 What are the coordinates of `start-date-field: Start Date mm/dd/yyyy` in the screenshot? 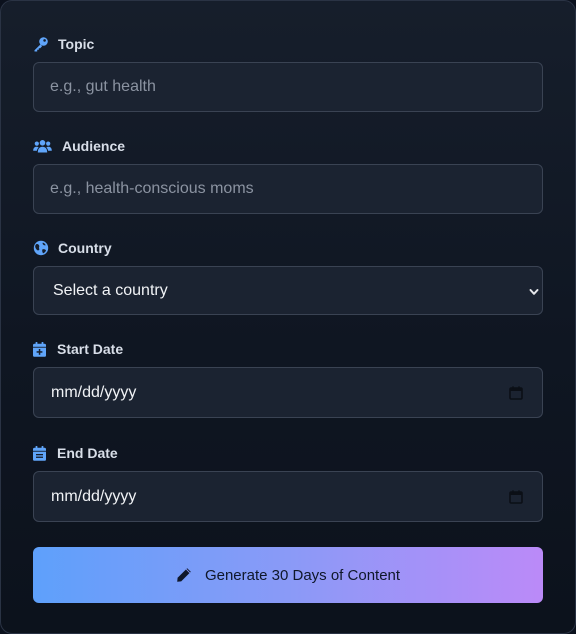 It's located at (288, 378).